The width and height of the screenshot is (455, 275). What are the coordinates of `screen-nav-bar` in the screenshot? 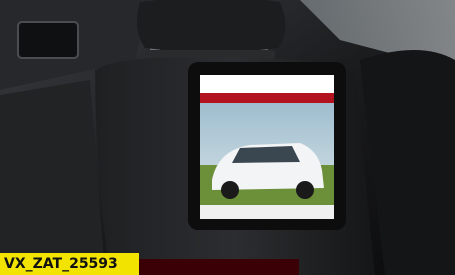 It's located at (267, 98).